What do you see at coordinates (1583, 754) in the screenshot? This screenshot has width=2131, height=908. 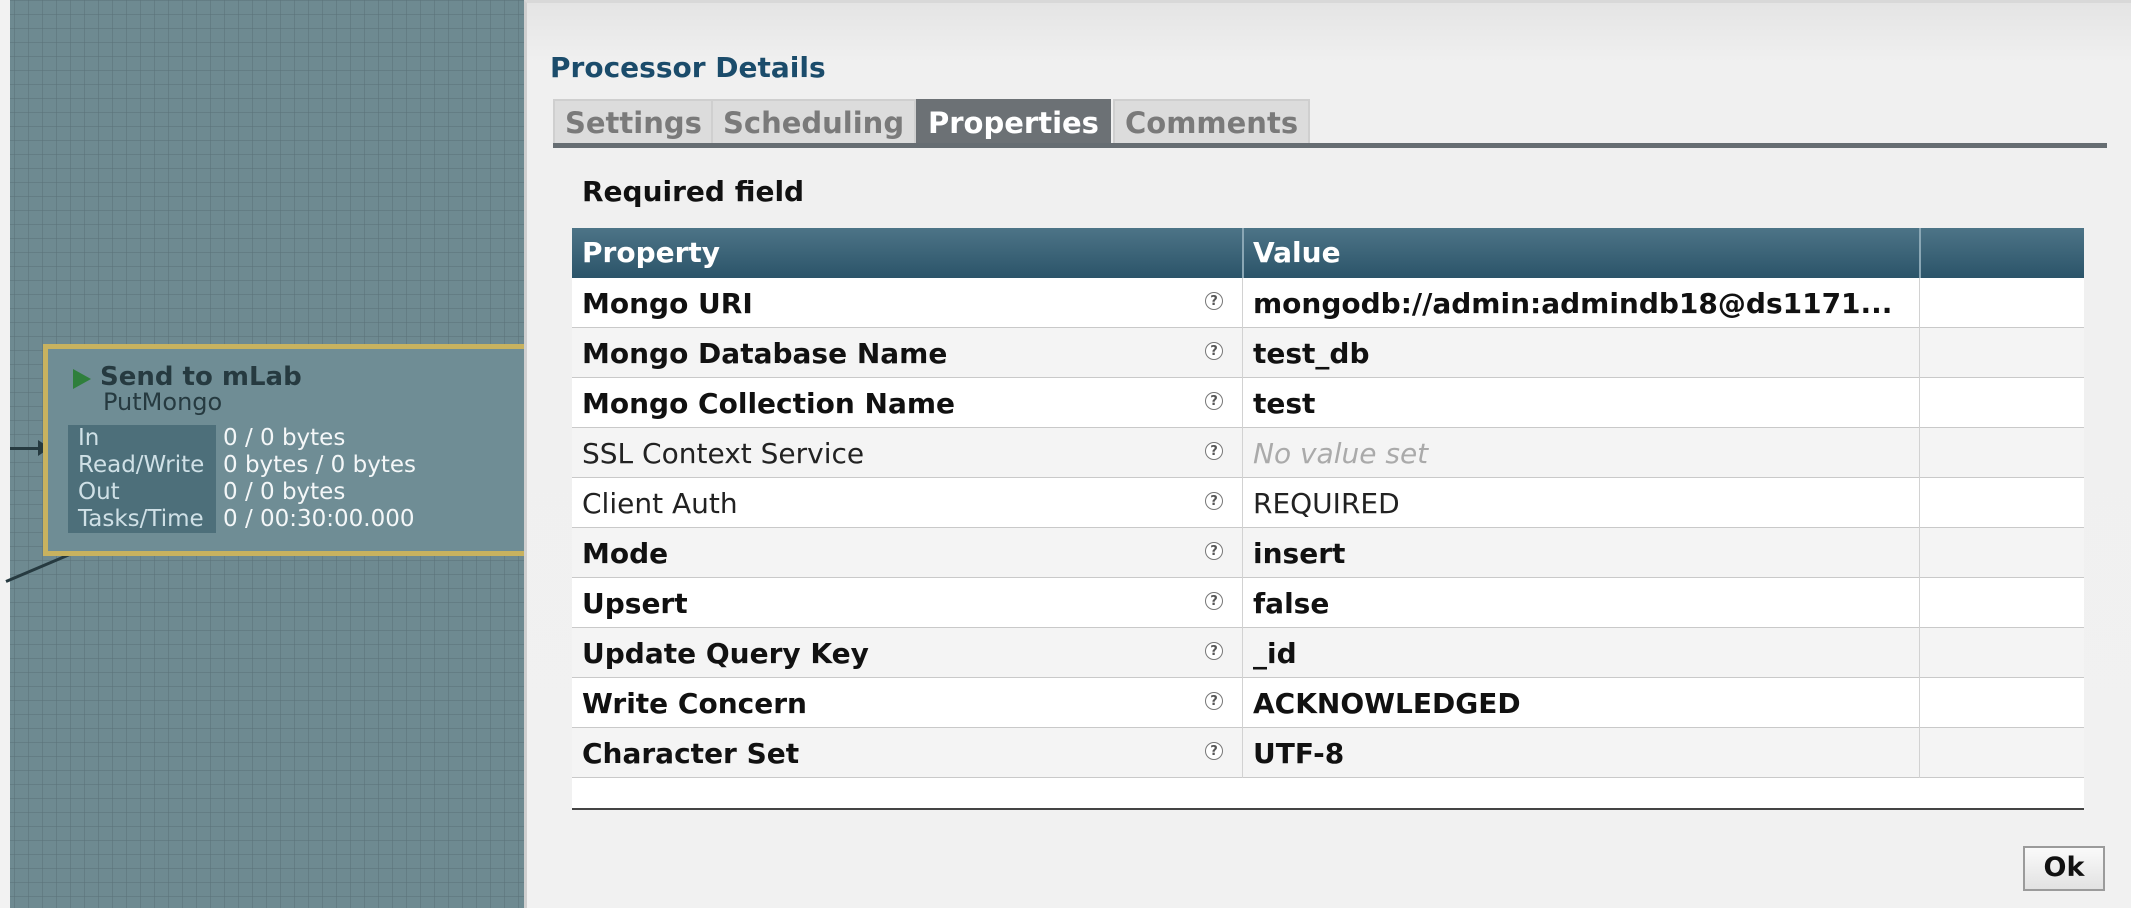 I see `property-value: UTF-8` at bounding box center [1583, 754].